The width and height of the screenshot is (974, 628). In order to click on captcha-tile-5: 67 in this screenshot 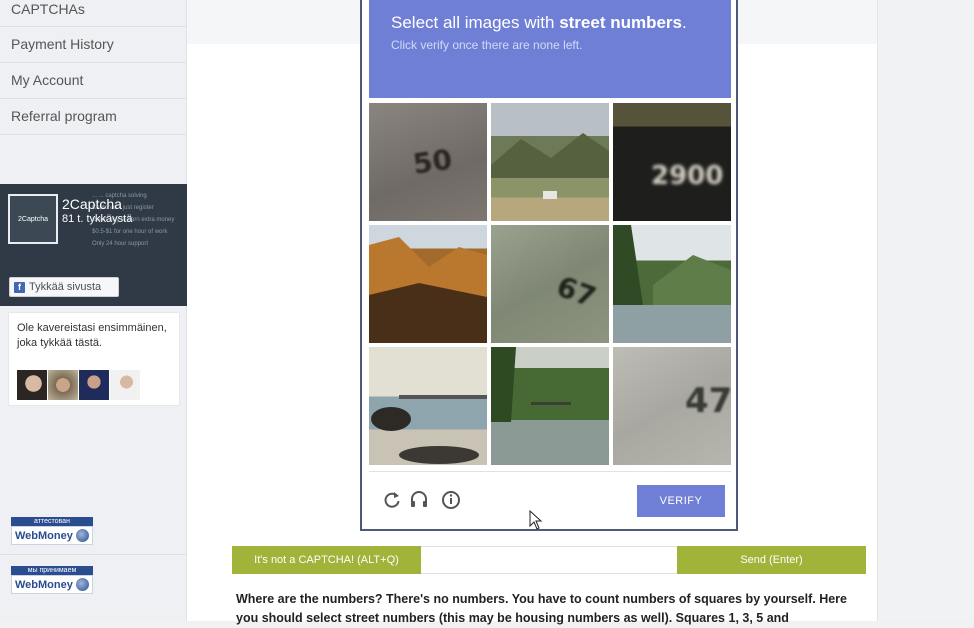, I will do `click(550, 284)`.